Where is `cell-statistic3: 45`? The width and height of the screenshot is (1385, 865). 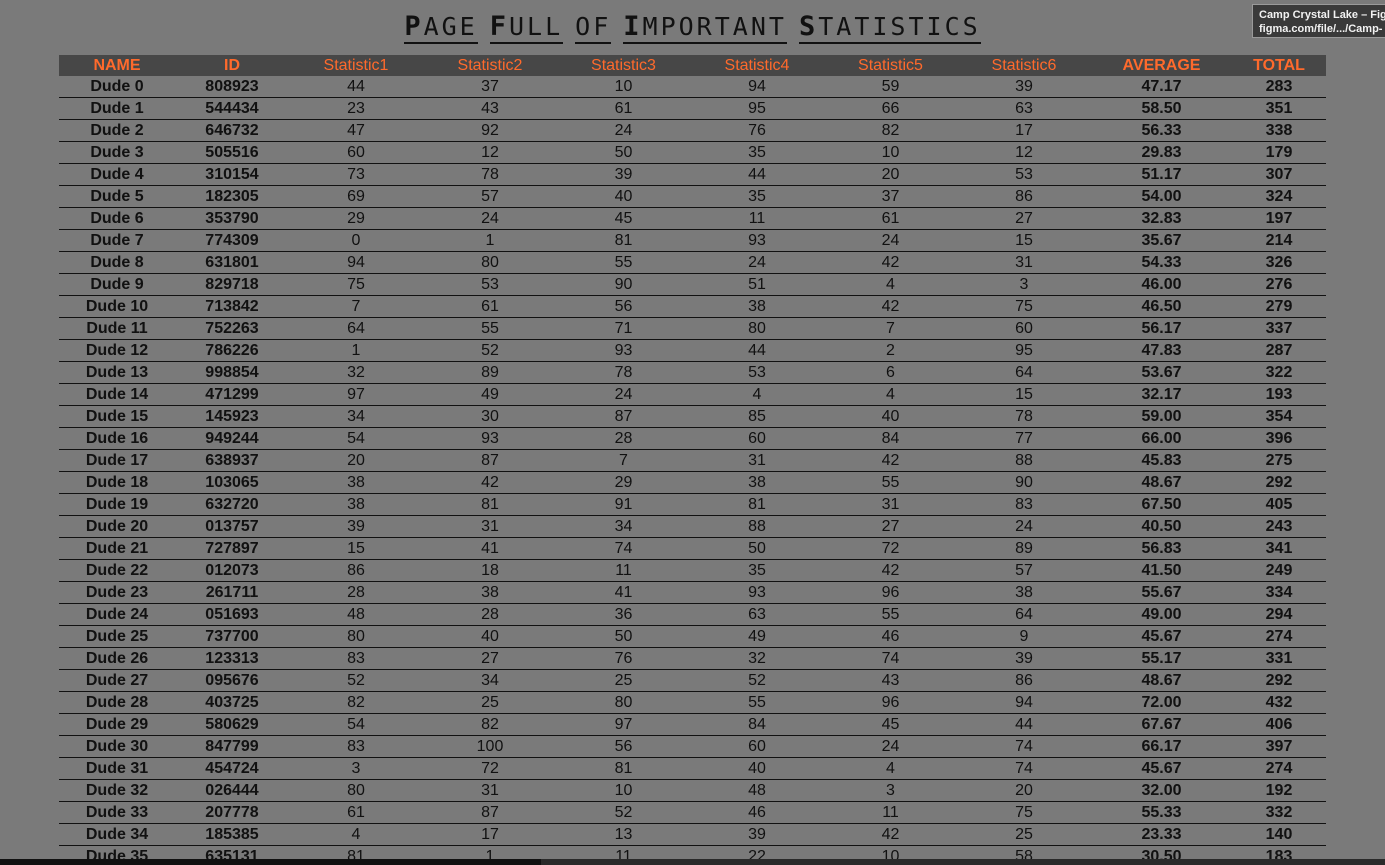
cell-statistic3: 45 is located at coordinates (623, 218).